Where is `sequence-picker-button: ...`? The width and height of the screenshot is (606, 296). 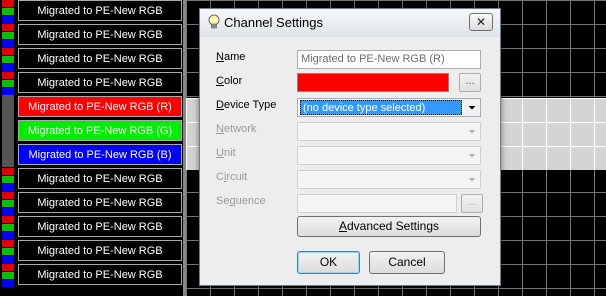 sequence-picker-button: ... is located at coordinates (472, 203).